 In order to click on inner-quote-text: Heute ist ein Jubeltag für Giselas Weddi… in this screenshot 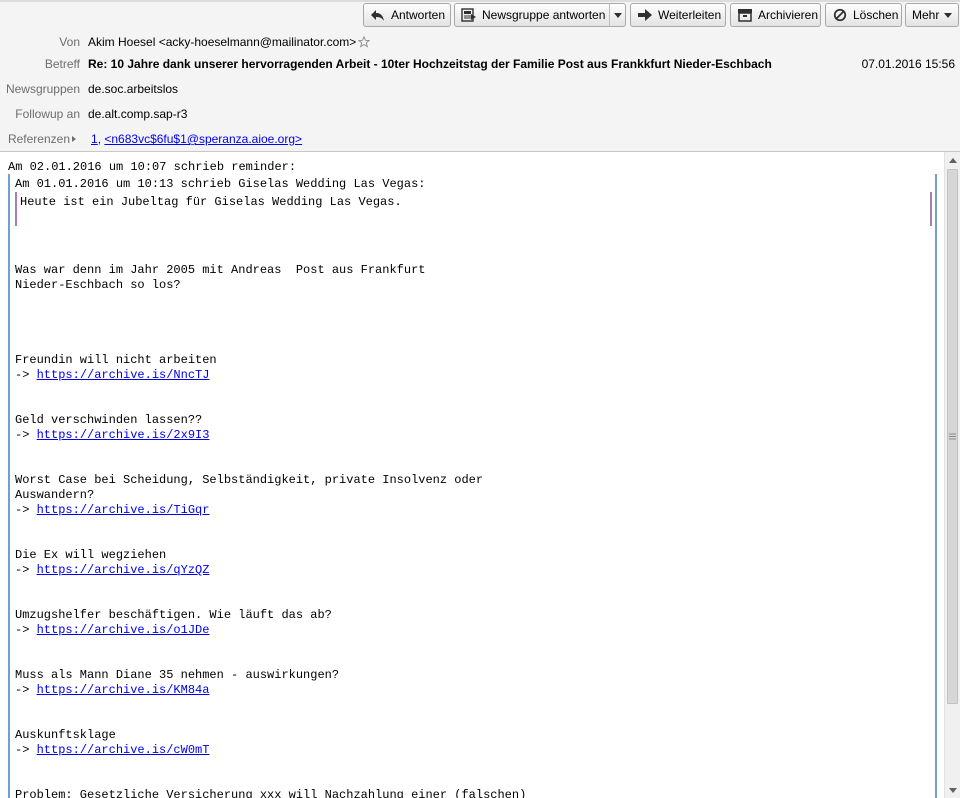, I will do `click(211, 202)`.